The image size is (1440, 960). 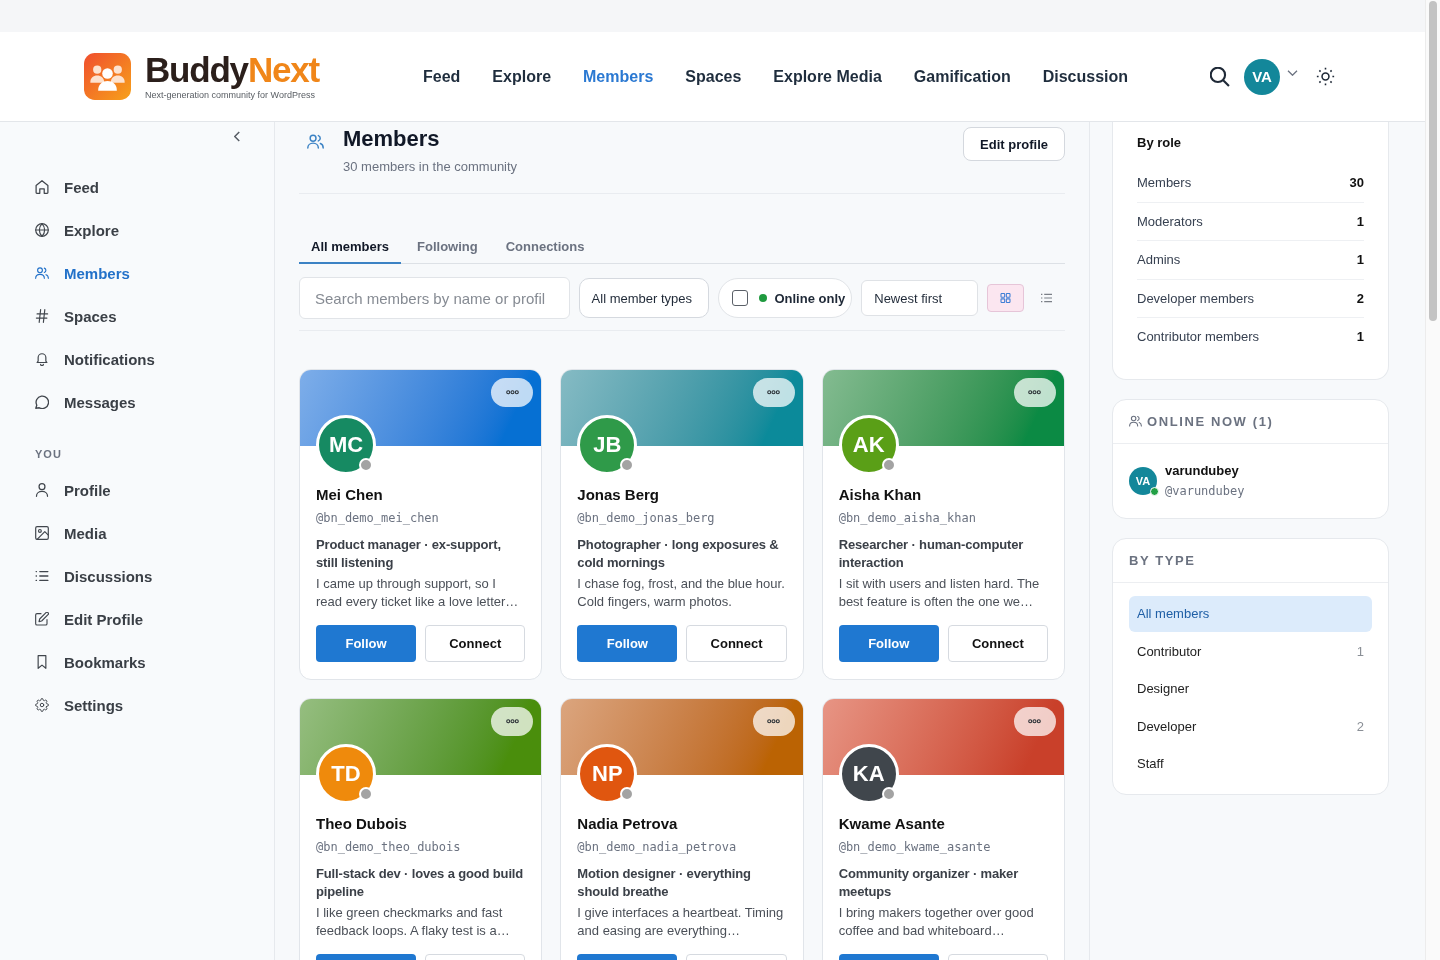 What do you see at coordinates (763, 298) in the screenshot?
I see `status-dot` at bounding box center [763, 298].